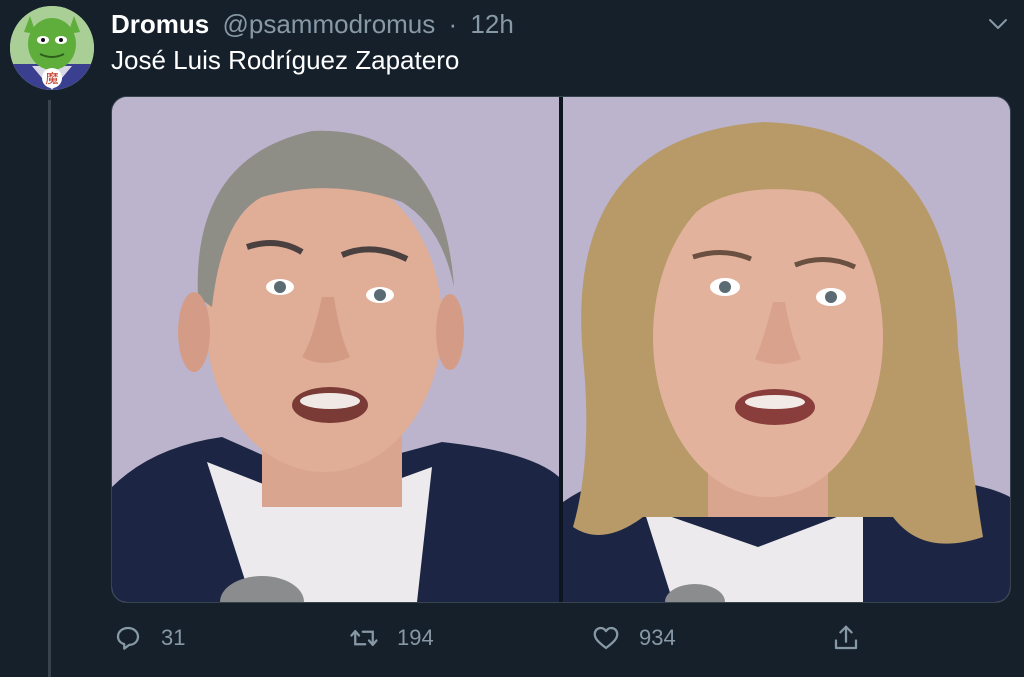  What do you see at coordinates (391, 638) in the screenshot?
I see `retweet-button: 194` at bounding box center [391, 638].